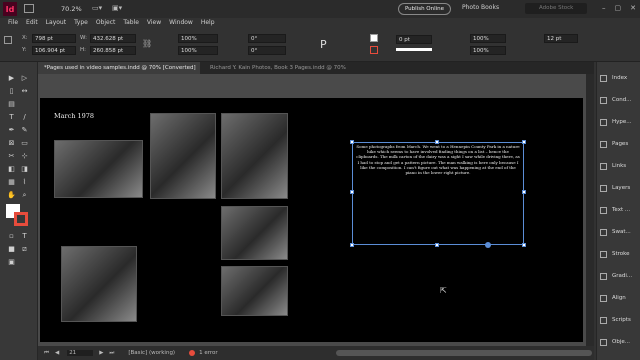 The height and width of the screenshot is (360, 640). Describe the element at coordinates (80, 353) in the screenshot. I see `page-number-field: 21` at that location.